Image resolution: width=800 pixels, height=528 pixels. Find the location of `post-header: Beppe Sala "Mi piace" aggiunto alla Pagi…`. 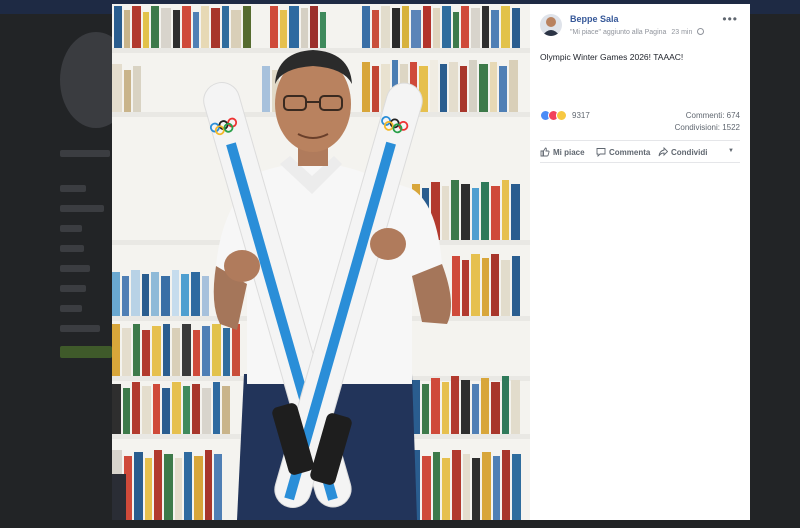

post-header: Beppe Sala "Mi piace" aggiunto alla Pagi… is located at coordinates (640, 28).